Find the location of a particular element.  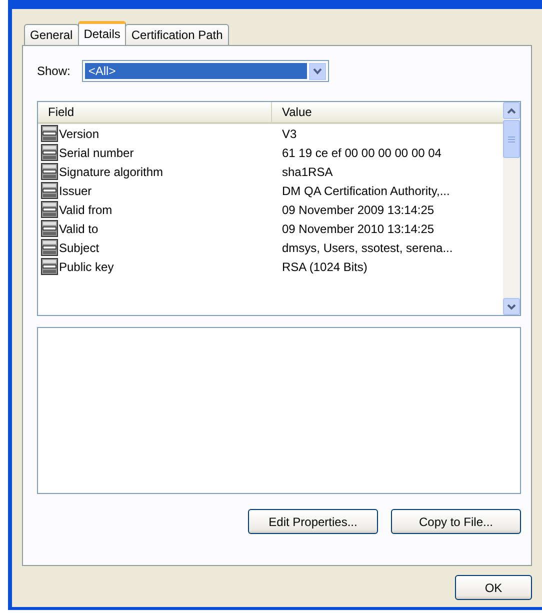

scroll-up-icon is located at coordinates (511, 110).